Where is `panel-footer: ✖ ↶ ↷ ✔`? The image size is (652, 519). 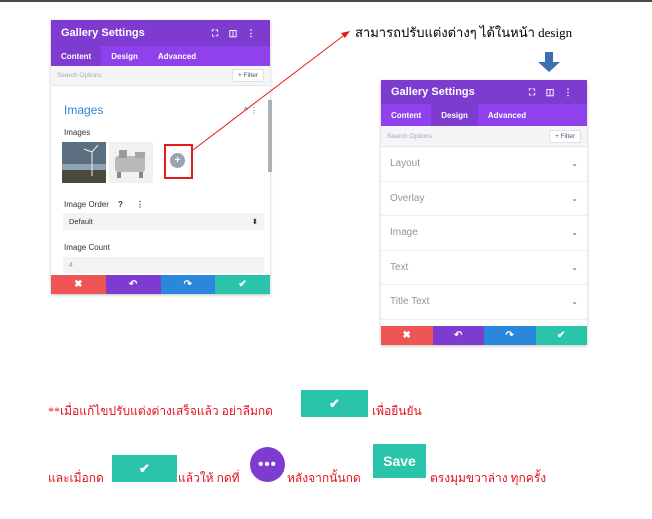 panel-footer: ✖ ↶ ↷ ✔ is located at coordinates (484, 335).